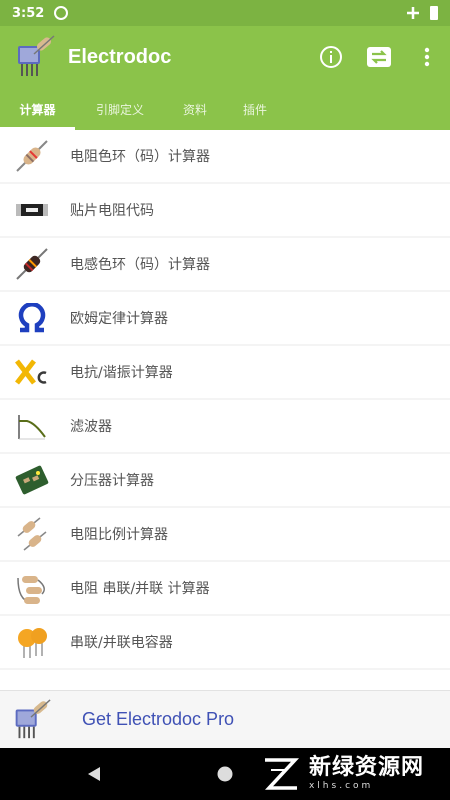 Image resolution: width=450 pixels, height=800 pixels. Describe the element at coordinates (225, 13) in the screenshot. I see `status-bar: 3:52` at that location.